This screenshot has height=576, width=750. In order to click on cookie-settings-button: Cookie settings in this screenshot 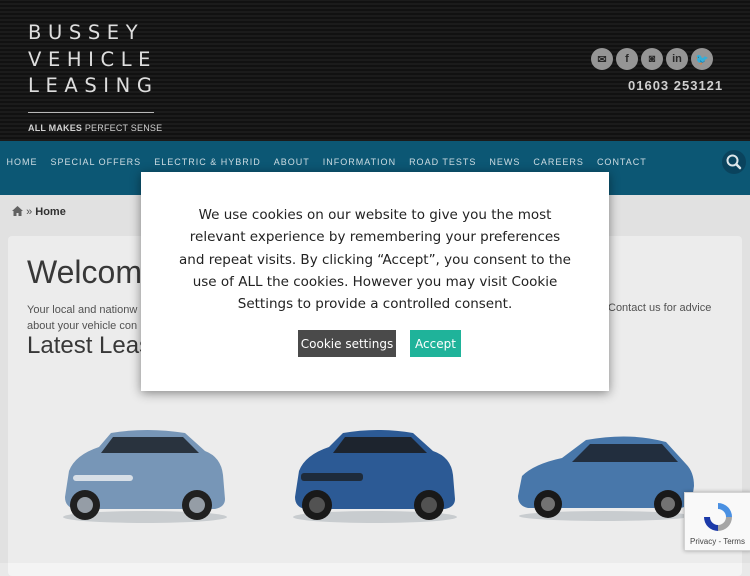, I will do `click(347, 343)`.